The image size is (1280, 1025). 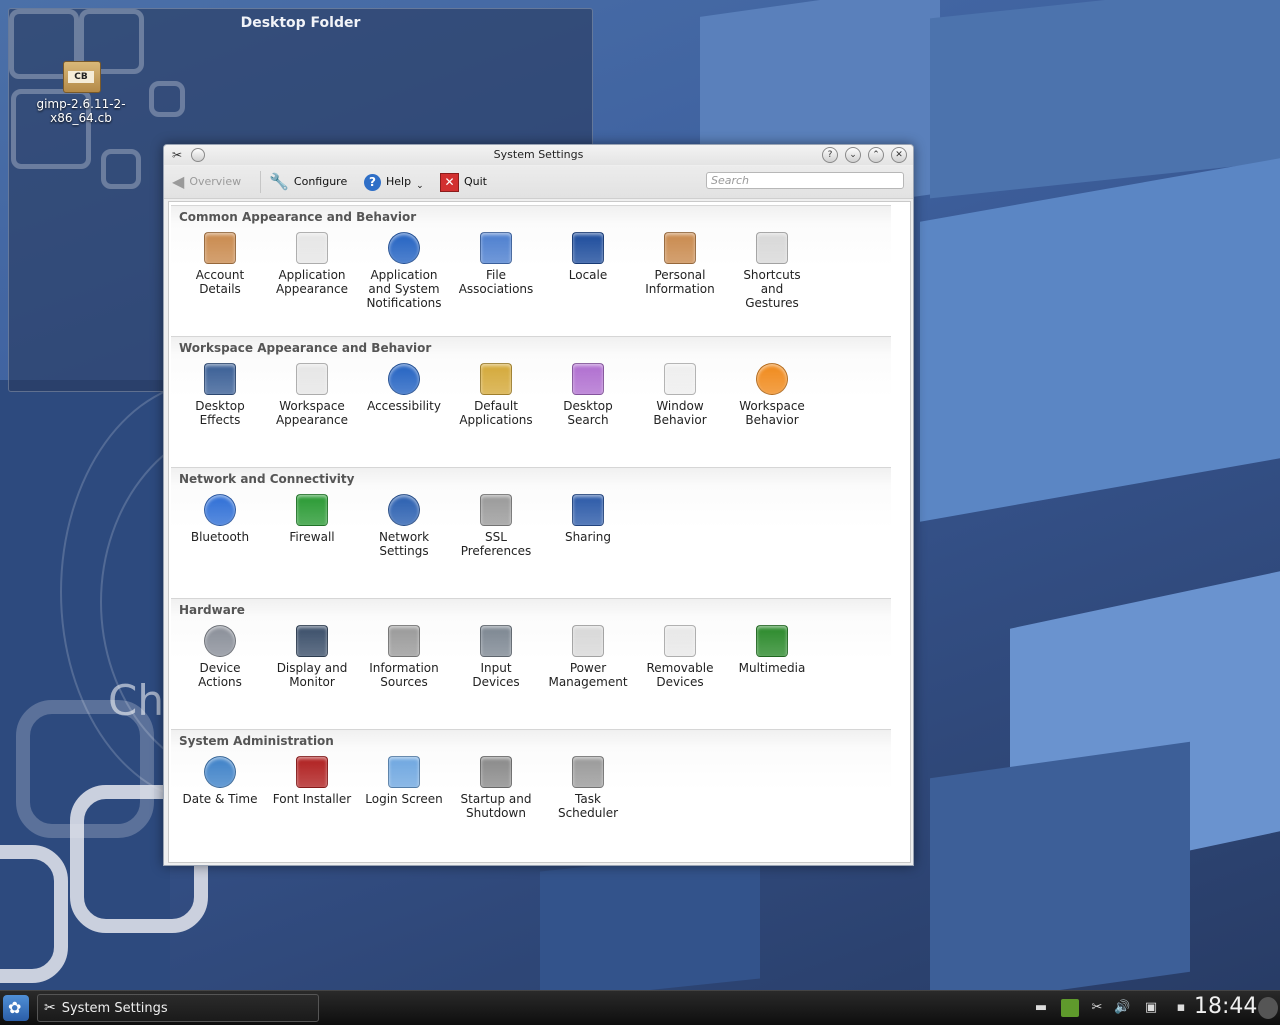 I want to click on keyboard-icon, so click(x=772, y=248).